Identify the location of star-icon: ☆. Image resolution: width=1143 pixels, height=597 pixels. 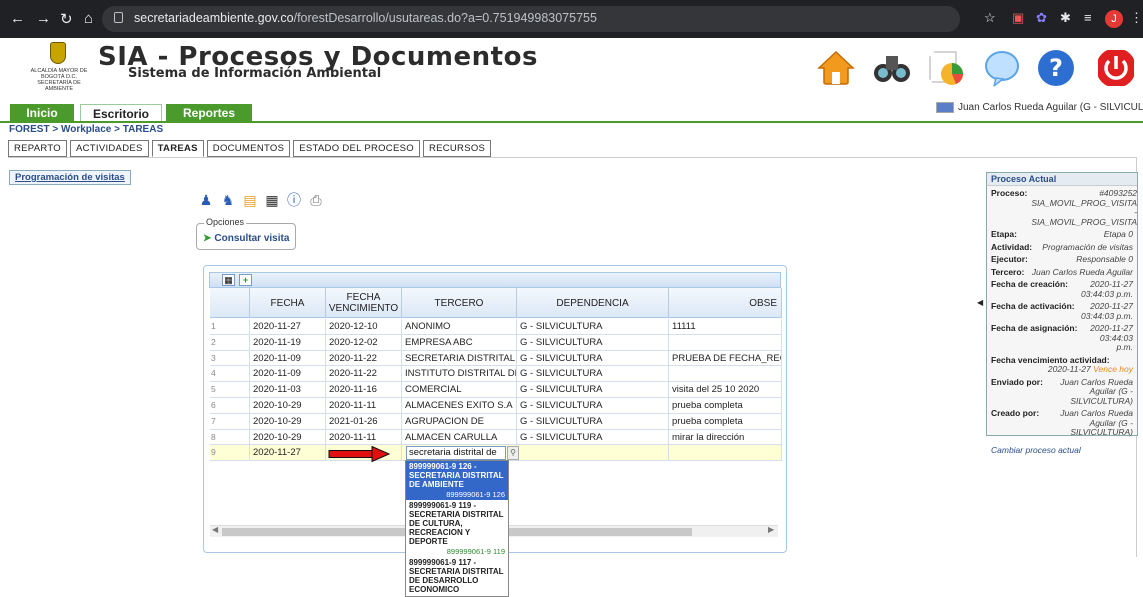
(990, 18).